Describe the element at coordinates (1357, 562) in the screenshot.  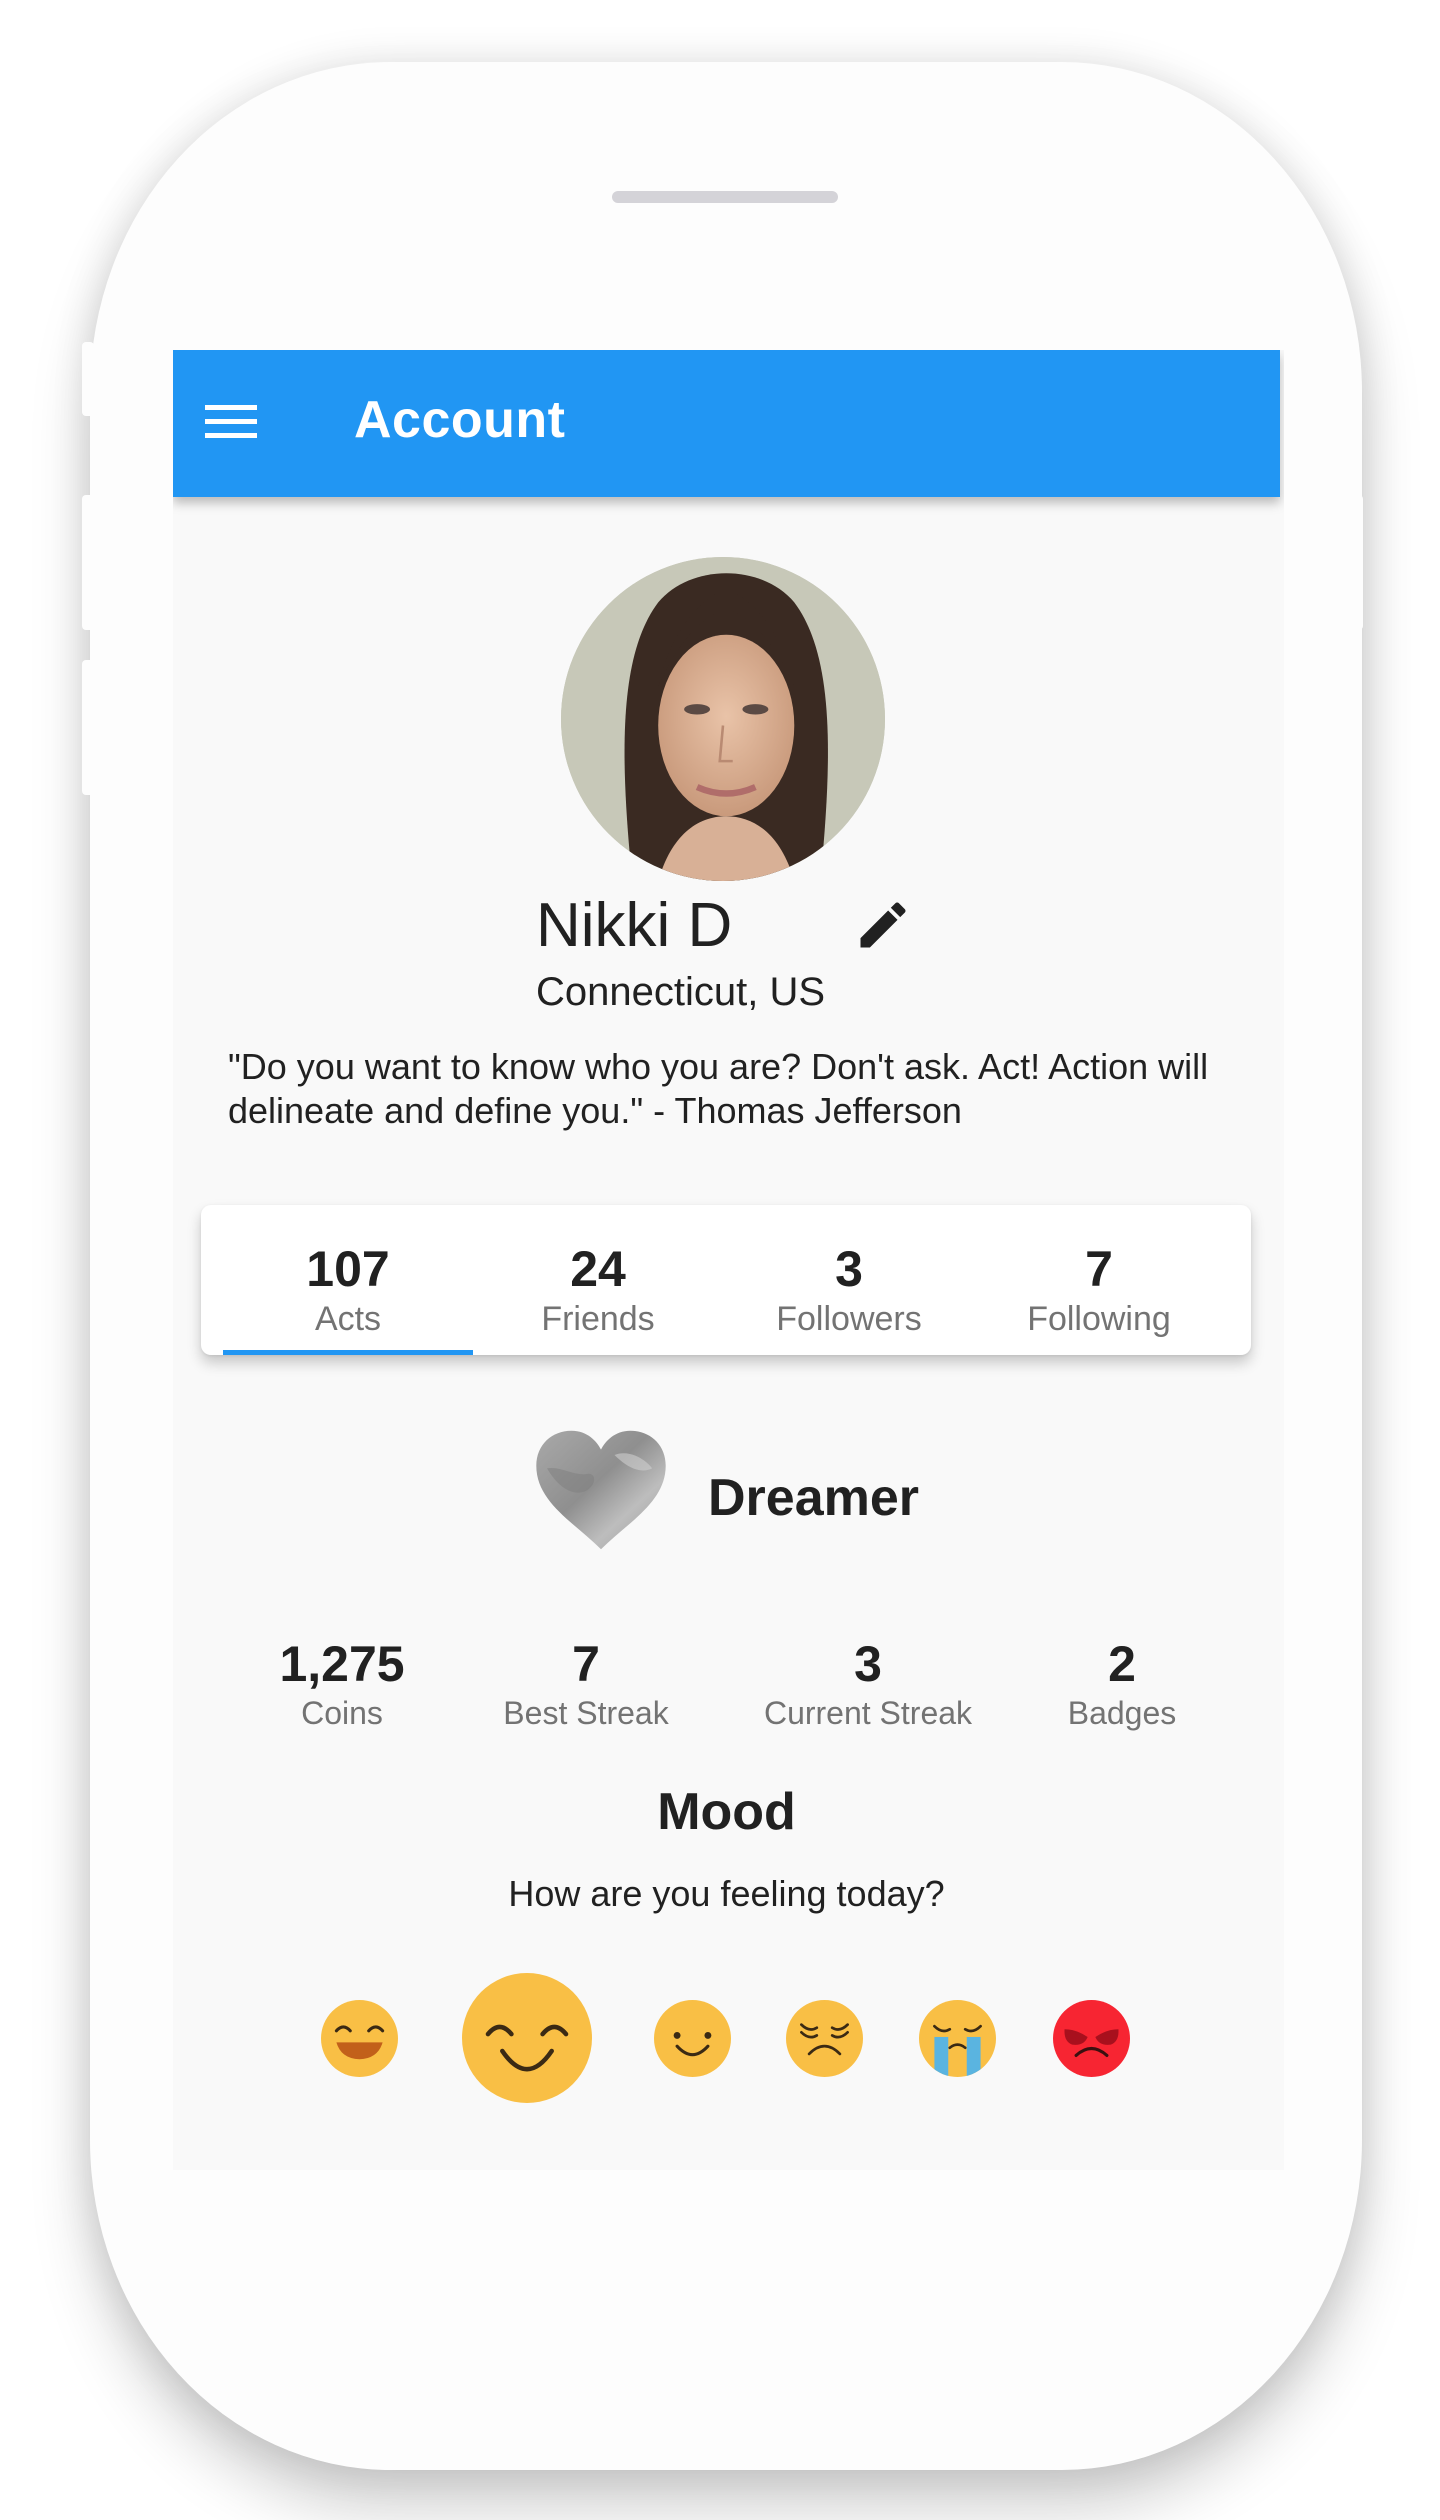
I see `phone-side-button-power` at that location.